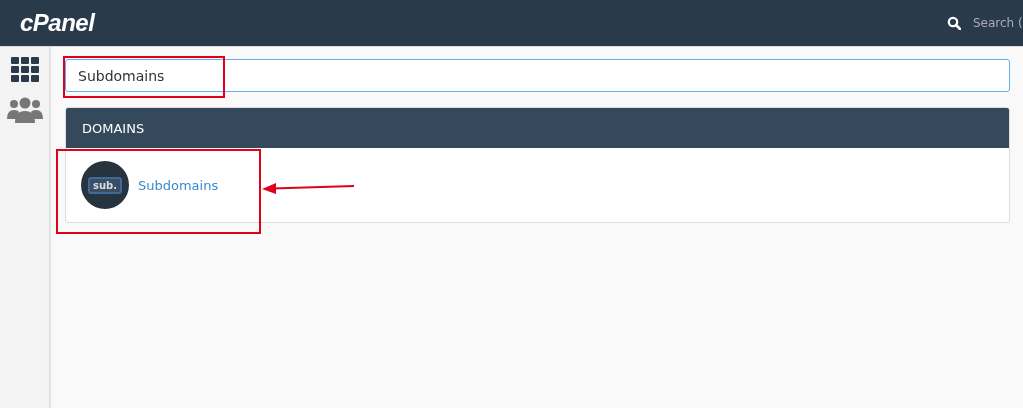 This screenshot has width=1023, height=408. Describe the element at coordinates (537, 75) in the screenshot. I see `search-field: Subdomains` at that location.